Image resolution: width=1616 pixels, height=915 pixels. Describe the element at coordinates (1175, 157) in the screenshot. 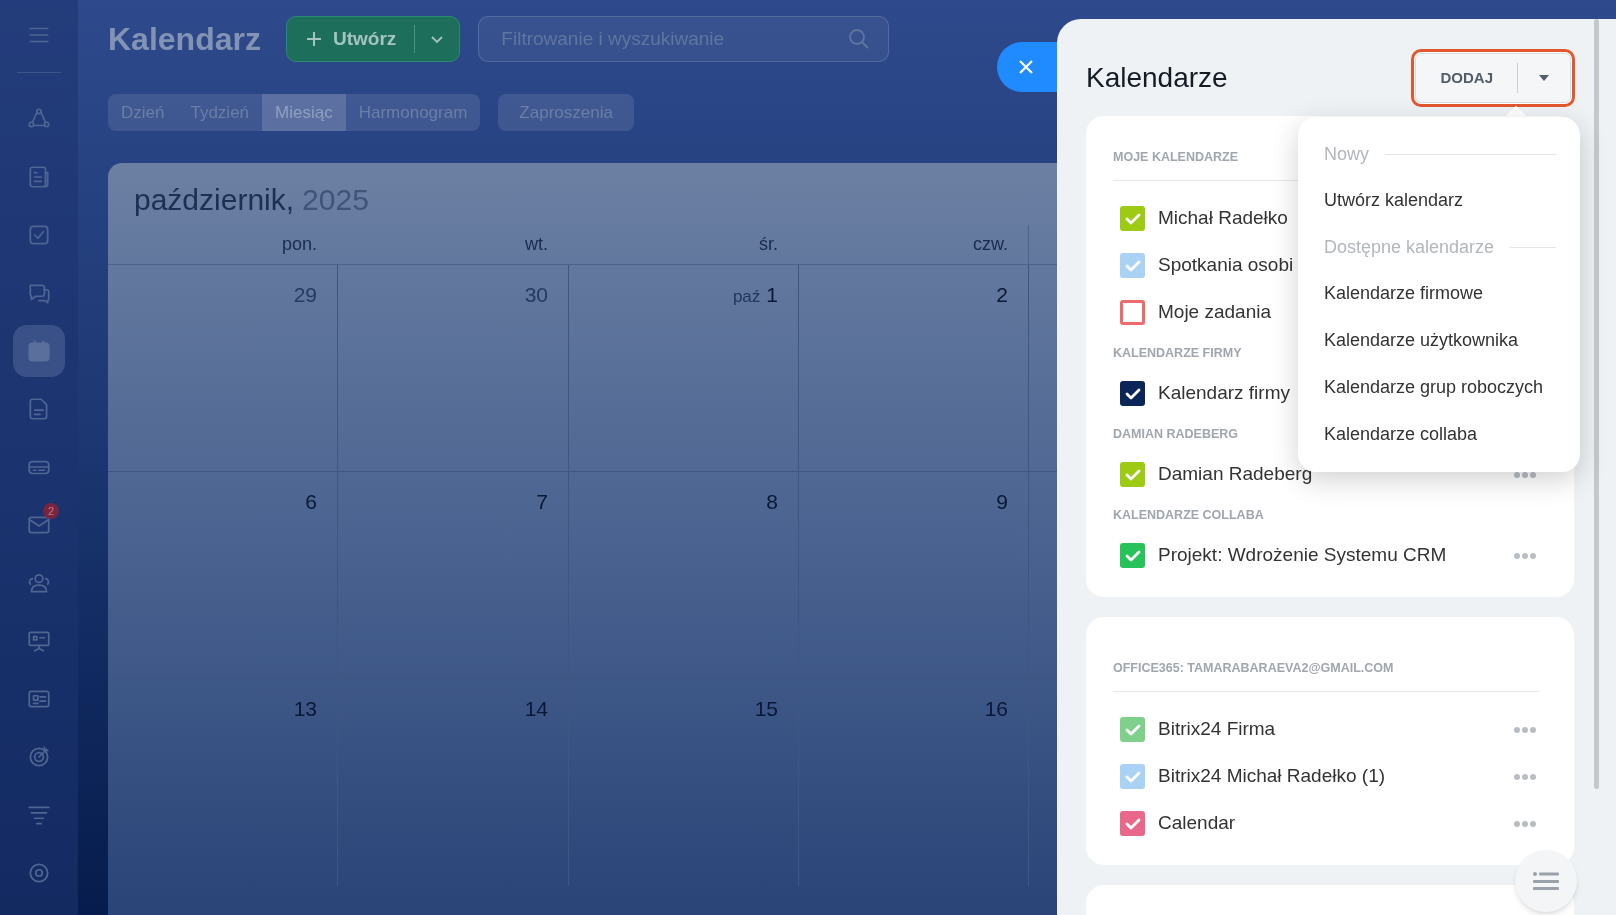

I see `section-heading: MOJE KALENDARZE` at that location.